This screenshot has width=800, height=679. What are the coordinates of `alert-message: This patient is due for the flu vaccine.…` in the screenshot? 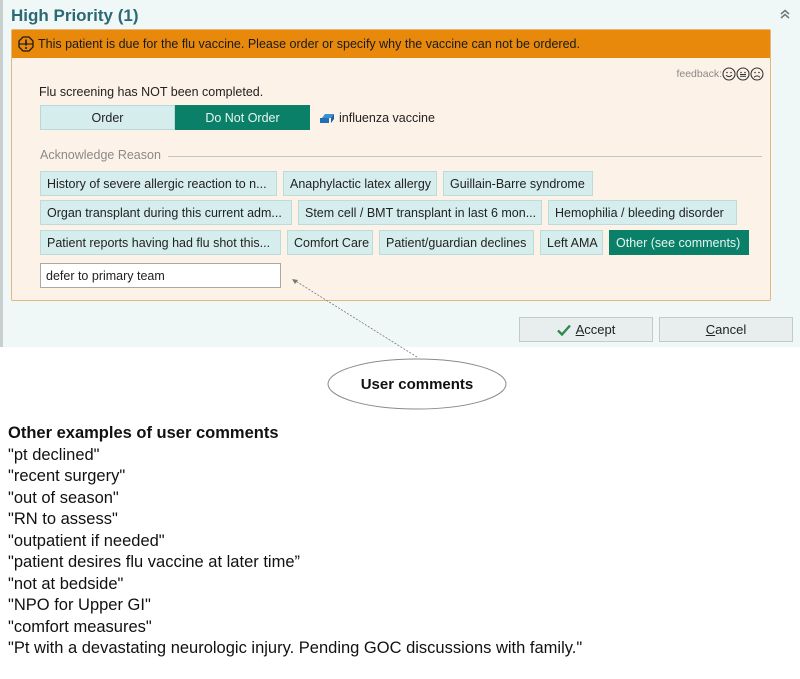 It's located at (309, 44).